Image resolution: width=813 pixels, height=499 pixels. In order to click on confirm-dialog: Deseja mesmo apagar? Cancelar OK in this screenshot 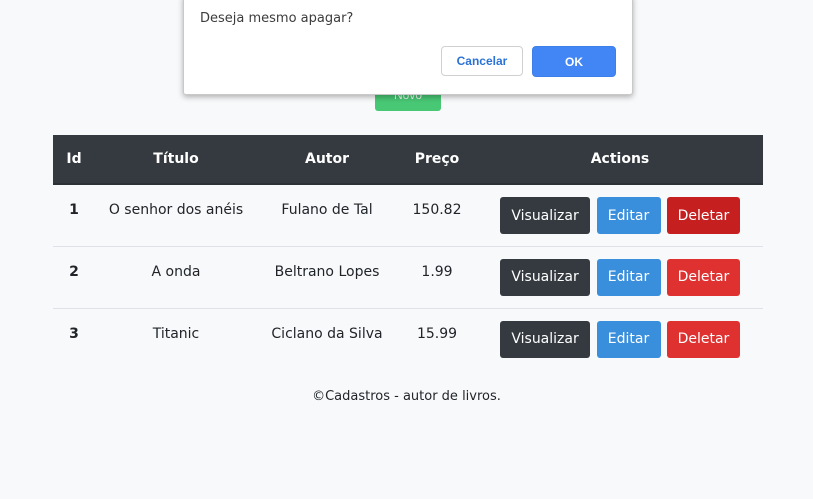, I will do `click(408, 47)`.